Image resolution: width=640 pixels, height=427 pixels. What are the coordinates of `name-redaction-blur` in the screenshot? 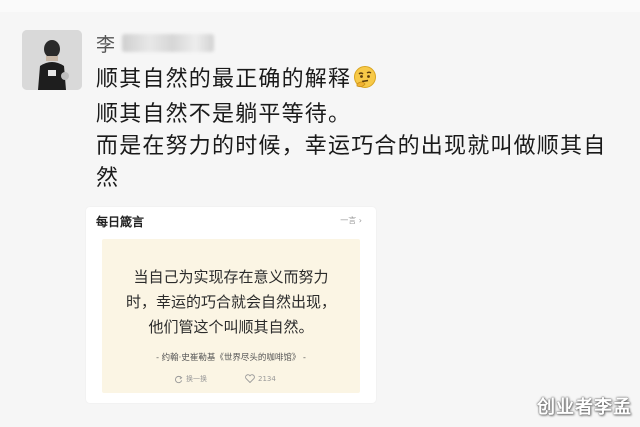 It's located at (168, 43).